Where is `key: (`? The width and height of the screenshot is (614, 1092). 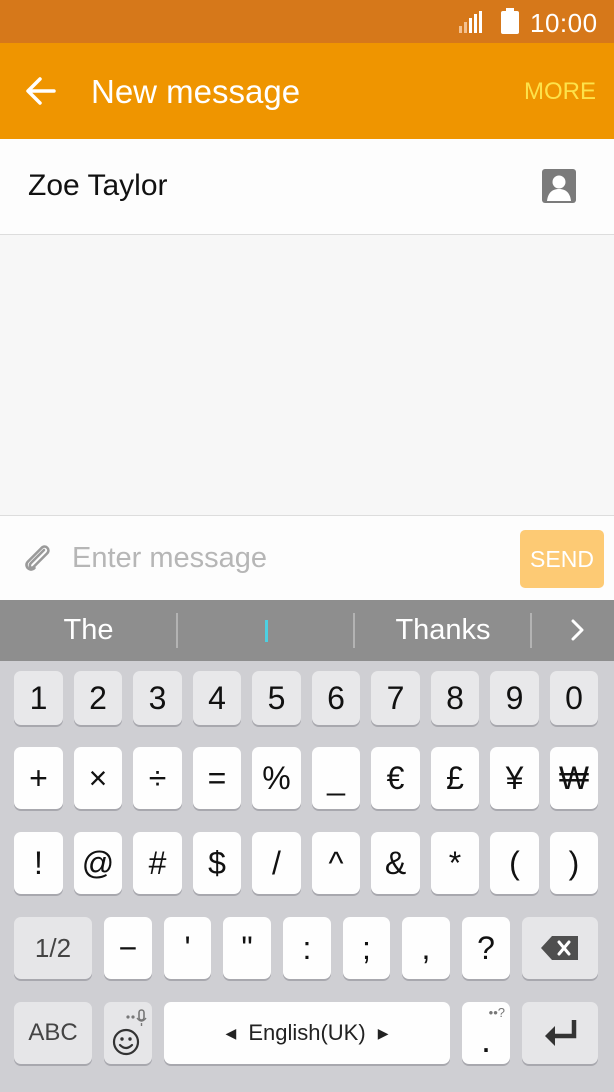 key: ( is located at coordinates (514, 863).